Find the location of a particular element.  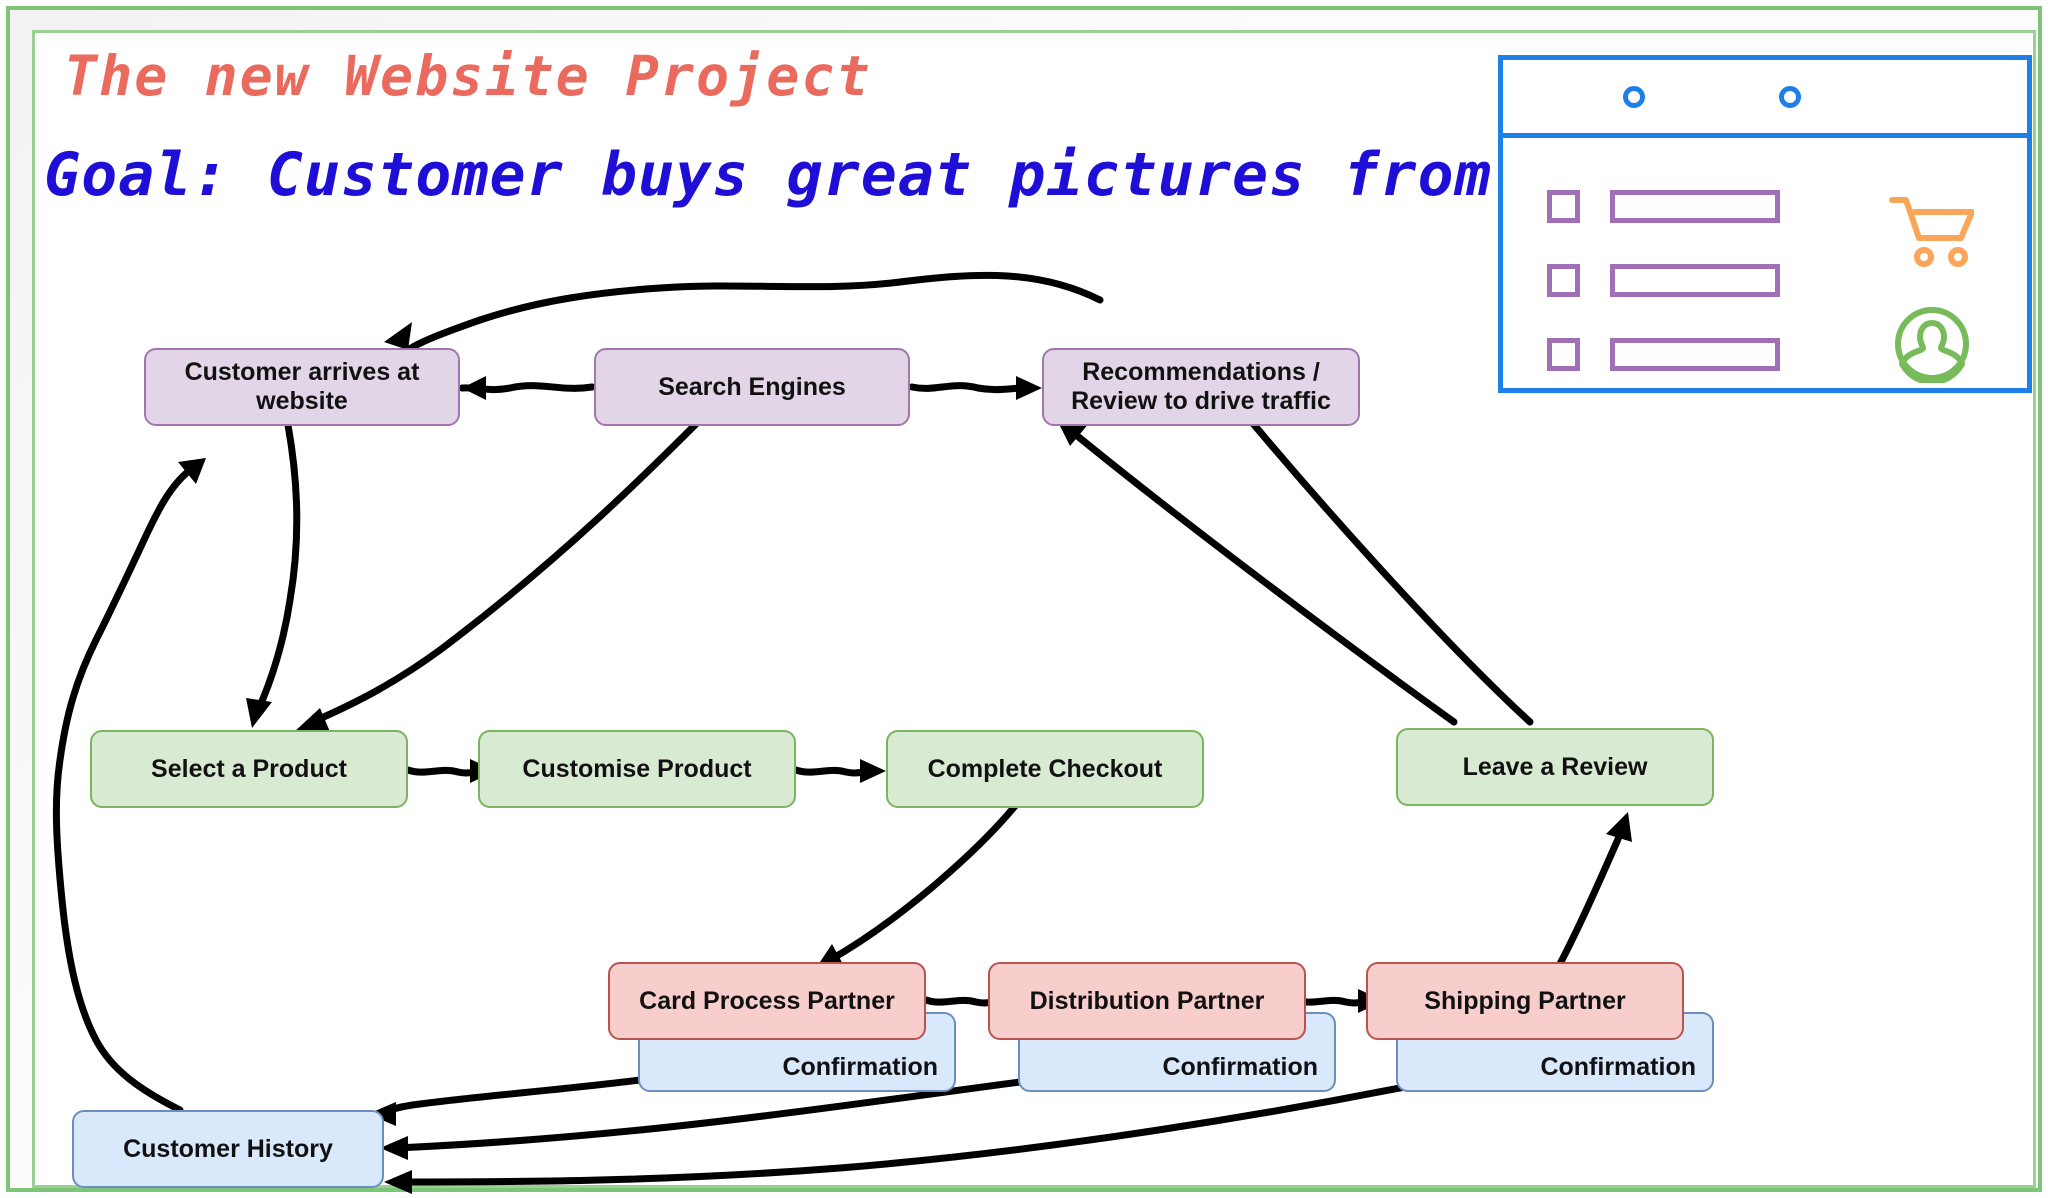

node-select-a-product: Select a Product is located at coordinates (249, 769).